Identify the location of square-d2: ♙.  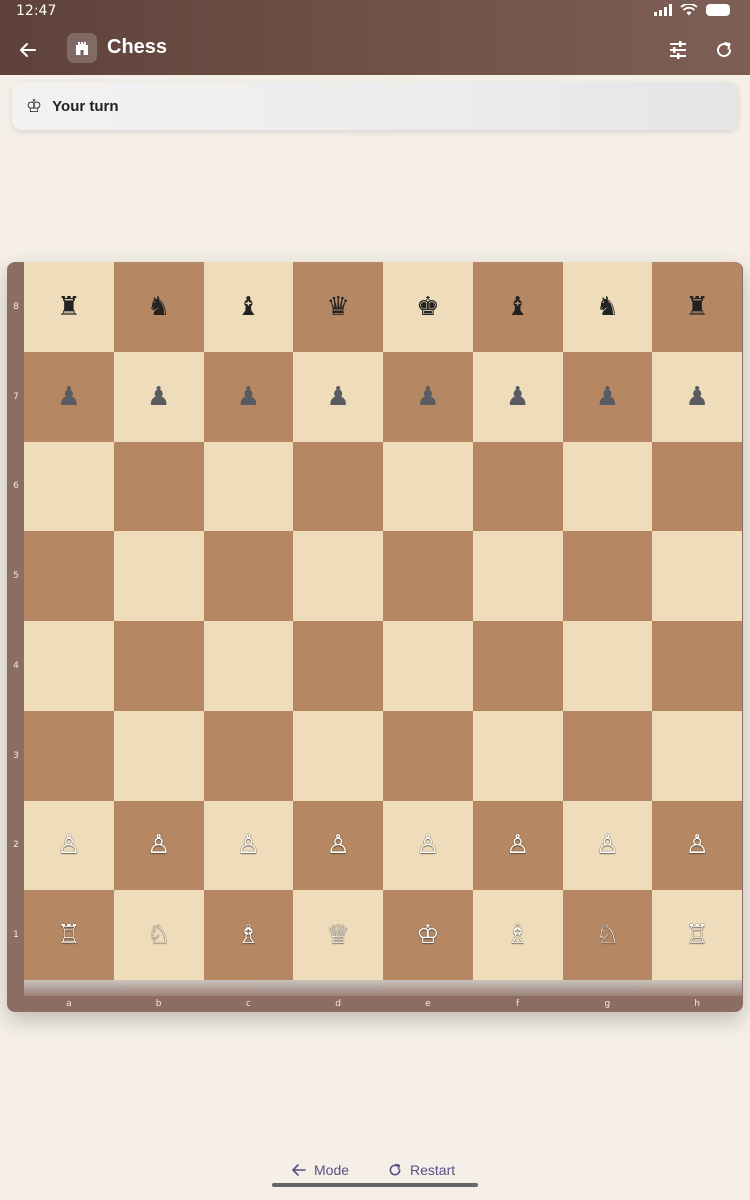
(338, 845).